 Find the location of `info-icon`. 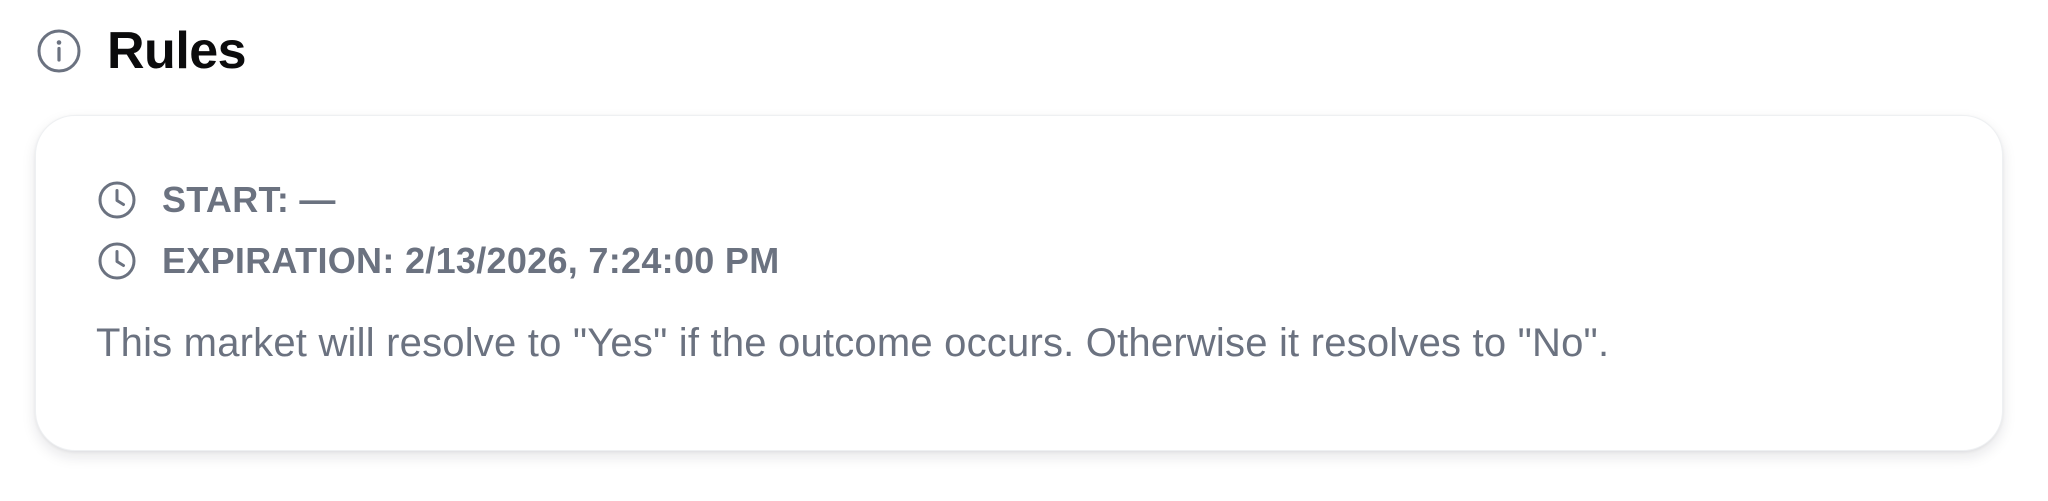

info-icon is located at coordinates (59, 51).